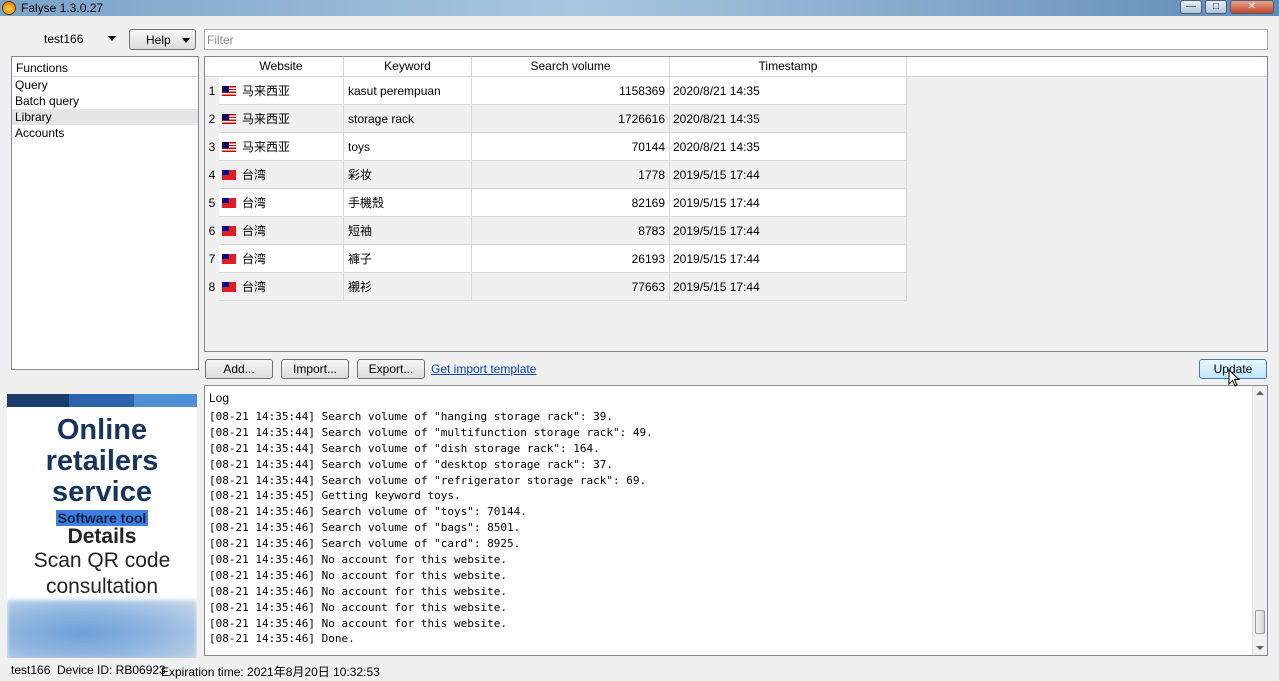 Image resolution: width=1279 pixels, height=681 pixels. I want to click on cell-volume: 77663, so click(571, 287).